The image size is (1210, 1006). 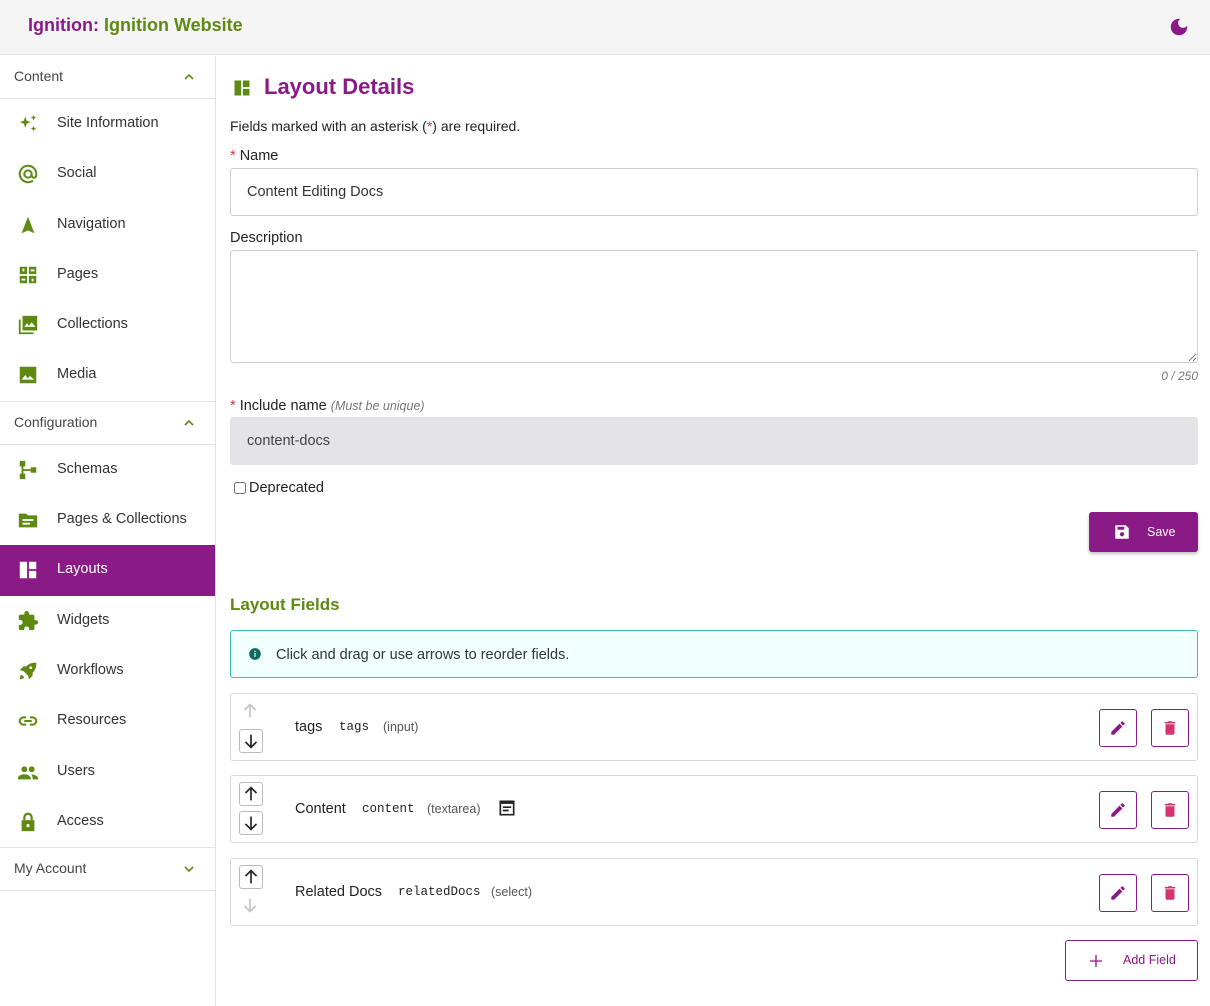 I want to click on layout-field-row: Related Docs relatedDocs (select), so click(x=714, y=892).